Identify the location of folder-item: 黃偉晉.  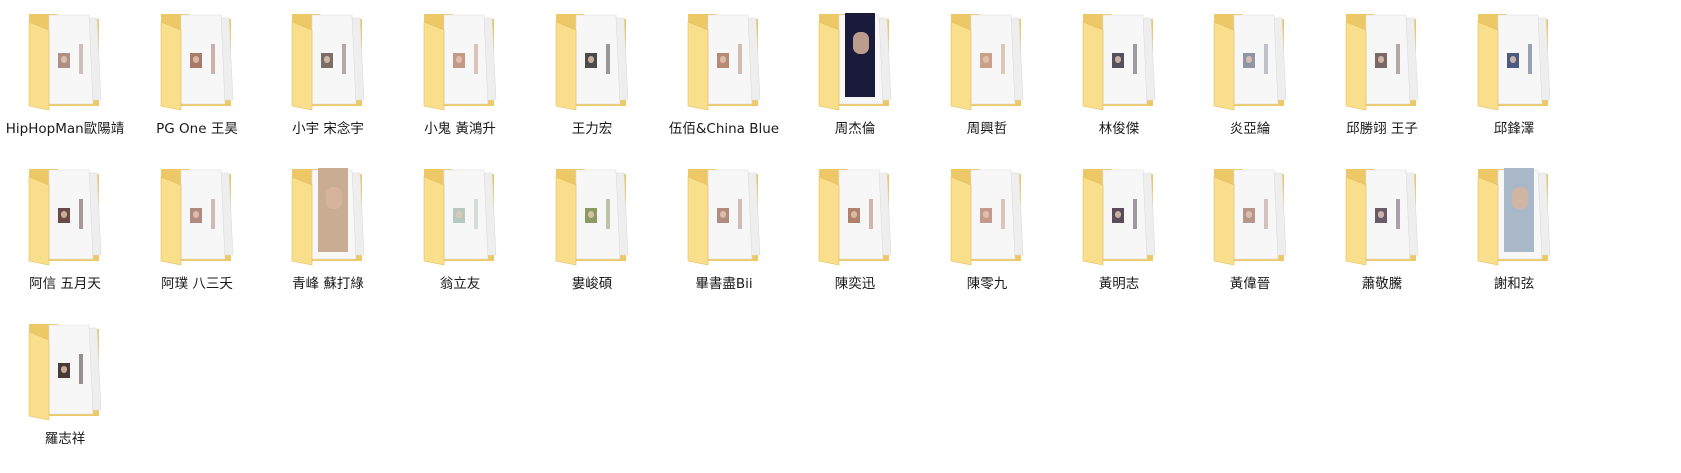
(1250, 230).